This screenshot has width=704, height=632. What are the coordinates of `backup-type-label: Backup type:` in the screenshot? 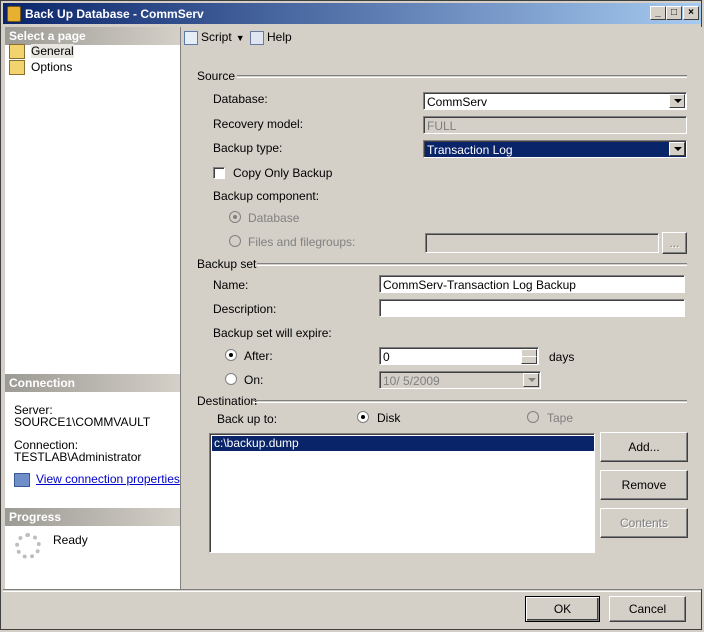 It's located at (248, 148).